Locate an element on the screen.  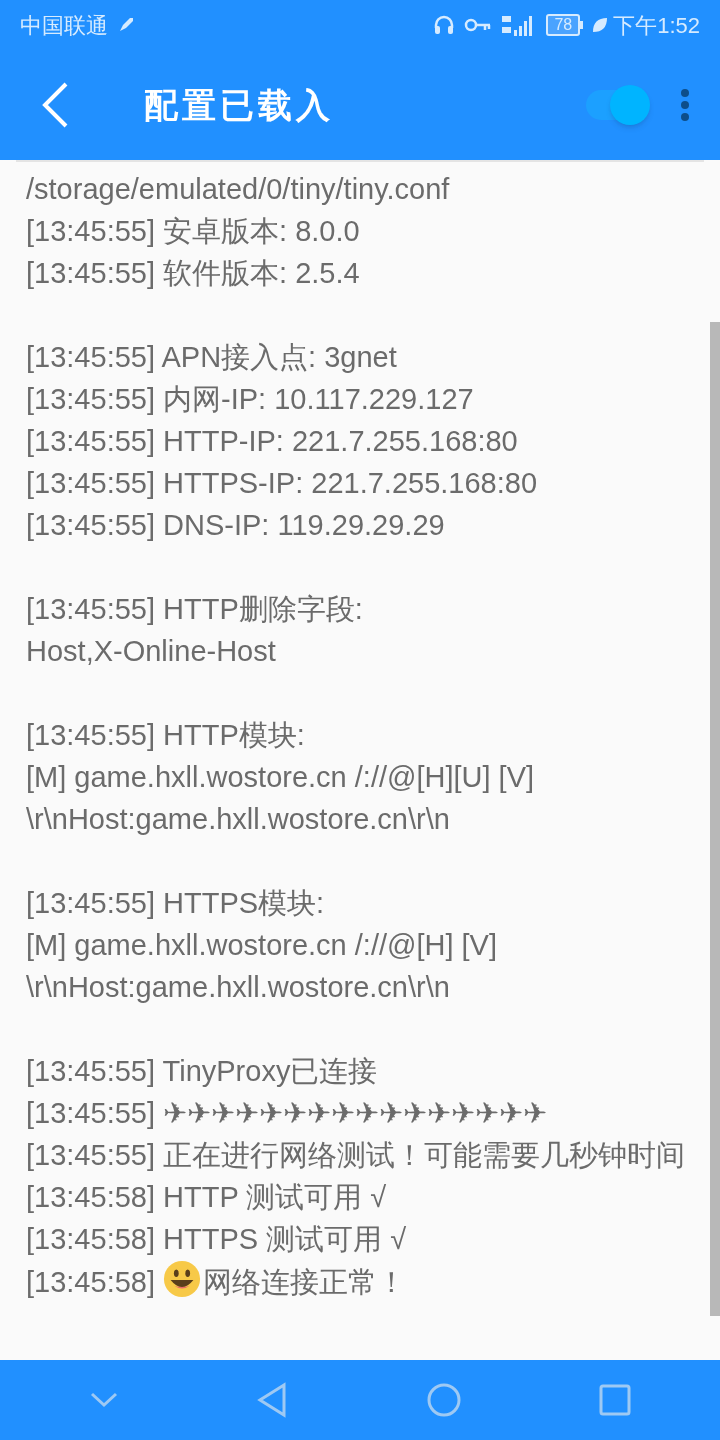
more-icon is located at coordinates (685, 105).